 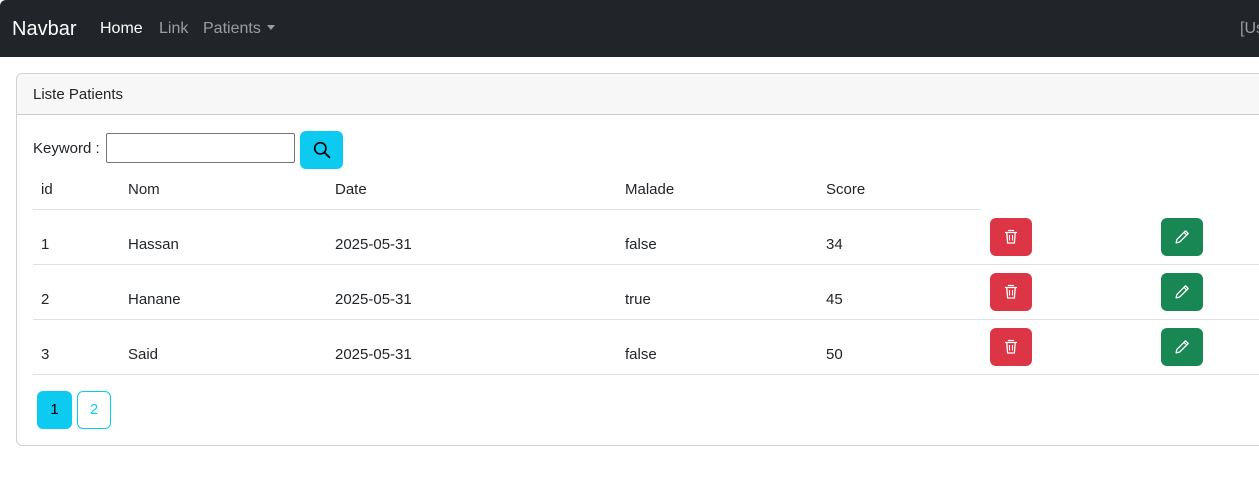 What do you see at coordinates (834, 244) in the screenshot?
I see `cell-score: 34` at bounding box center [834, 244].